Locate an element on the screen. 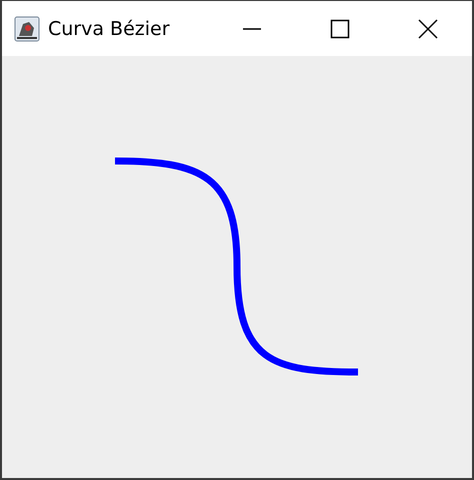 The height and width of the screenshot is (480, 474). window-title: Curva Bézier is located at coordinates (109, 29).